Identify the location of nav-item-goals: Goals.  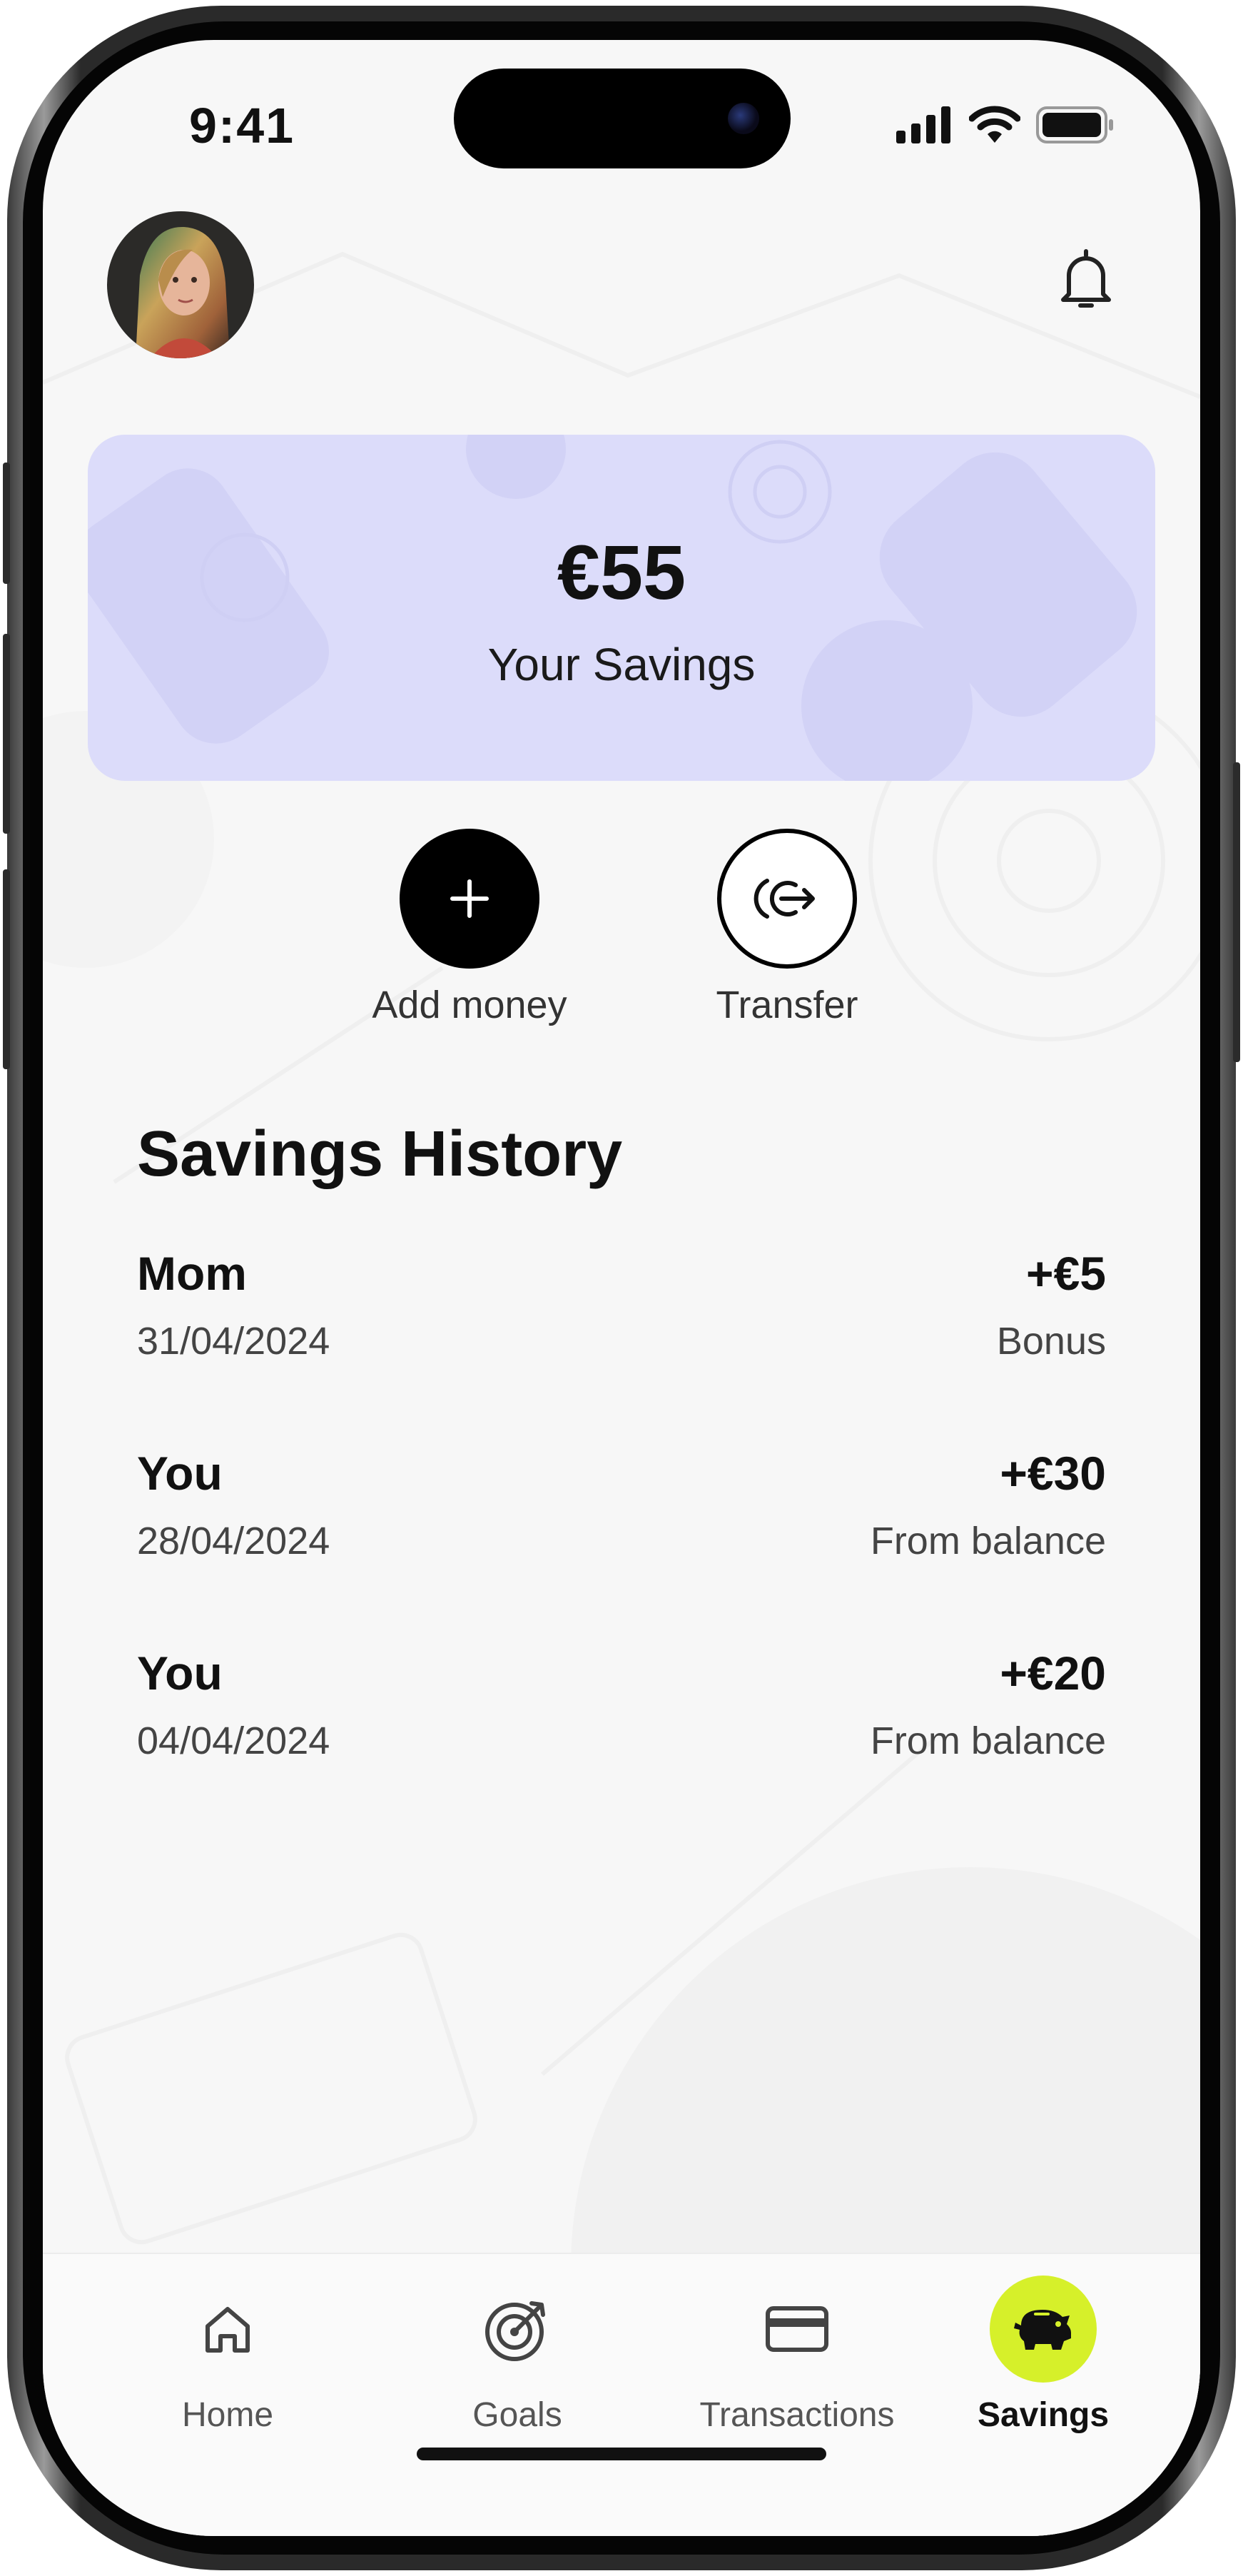
(517, 2355).